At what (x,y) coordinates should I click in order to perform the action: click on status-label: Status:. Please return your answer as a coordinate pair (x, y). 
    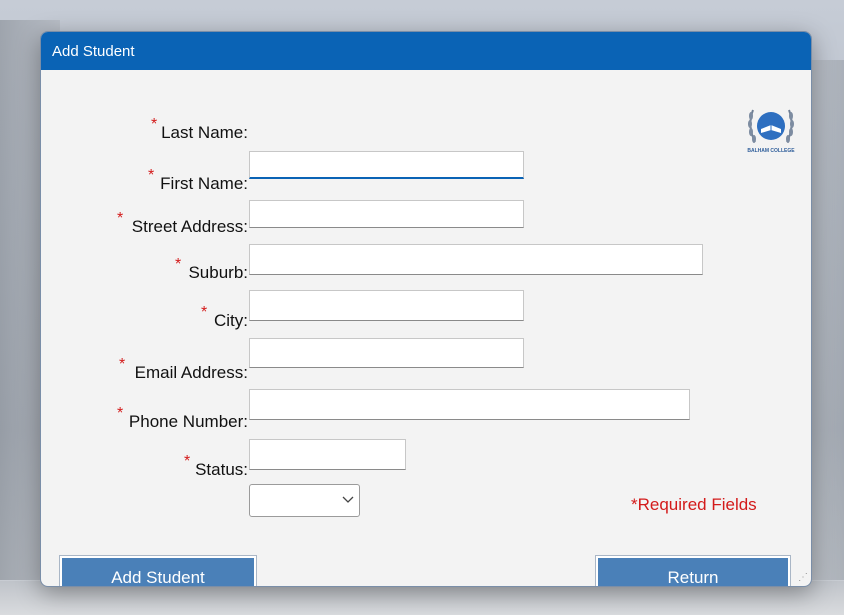
    Looking at the image, I should click on (221, 469).